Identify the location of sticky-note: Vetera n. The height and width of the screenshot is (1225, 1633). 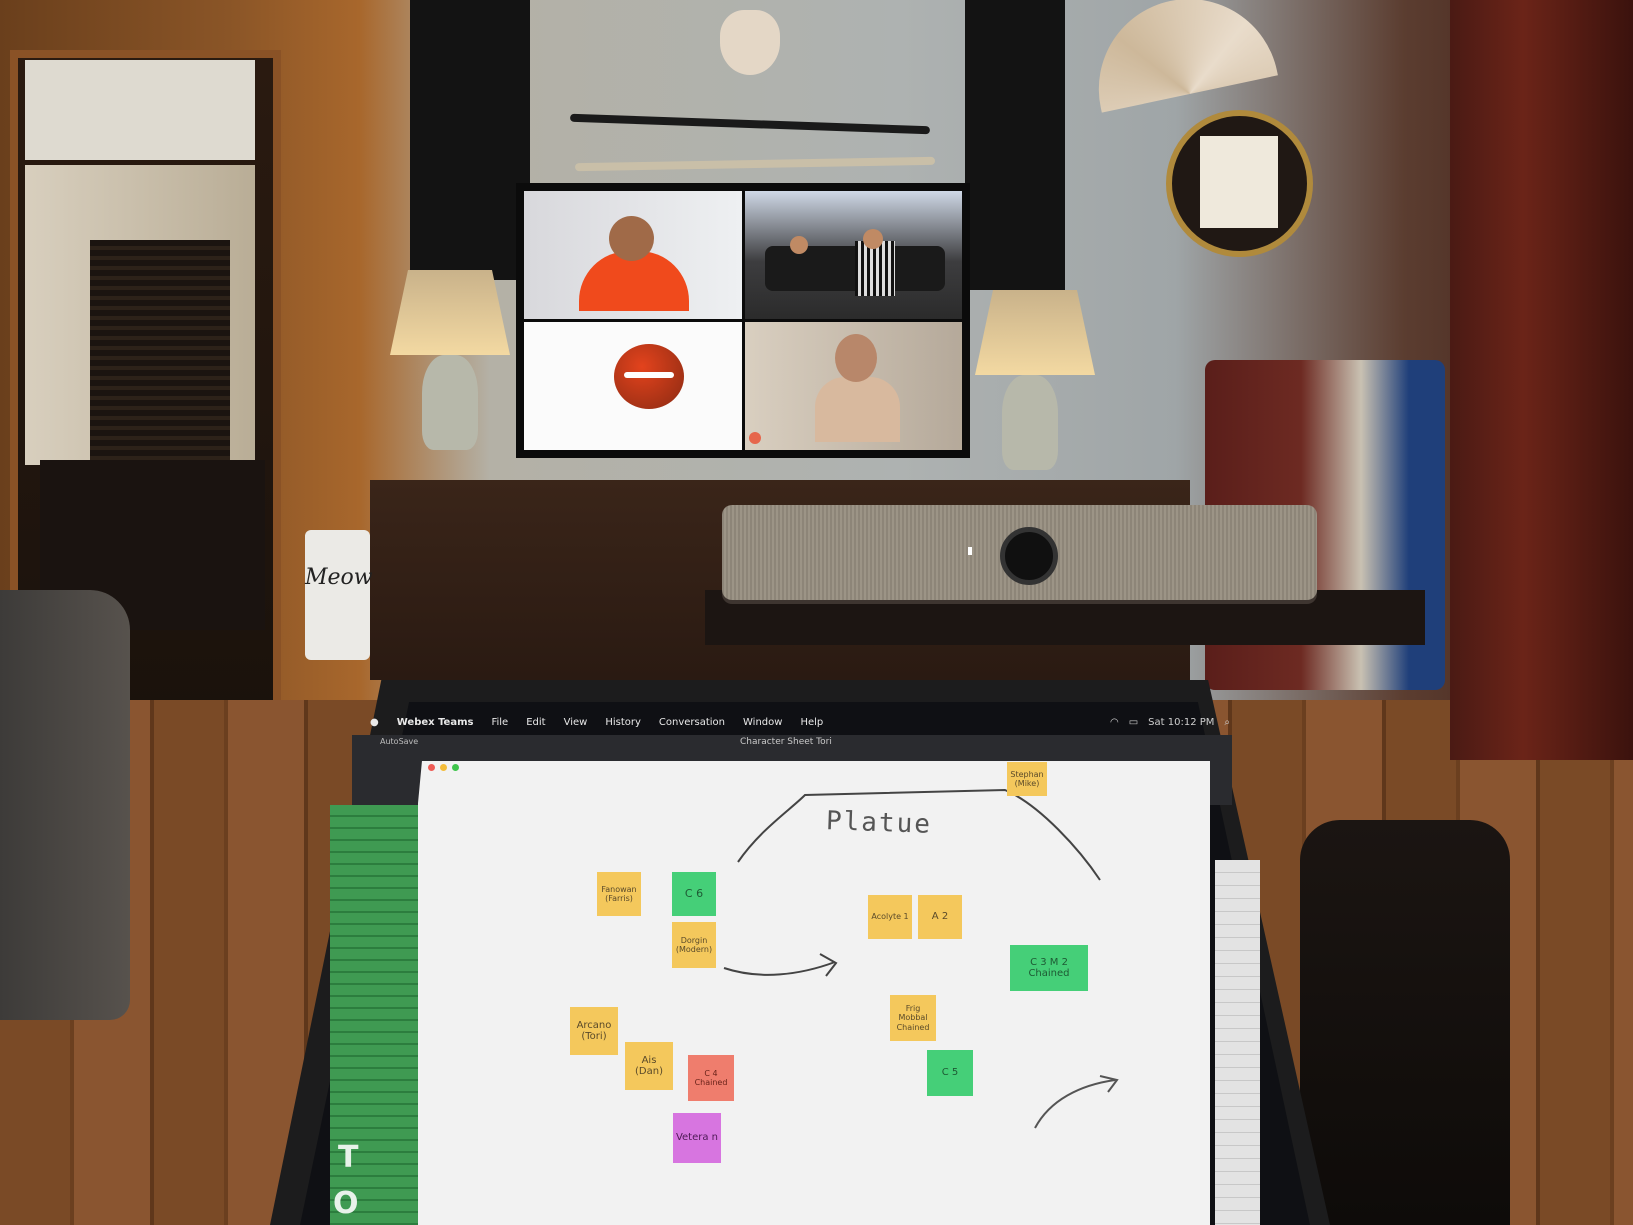
(697, 1138).